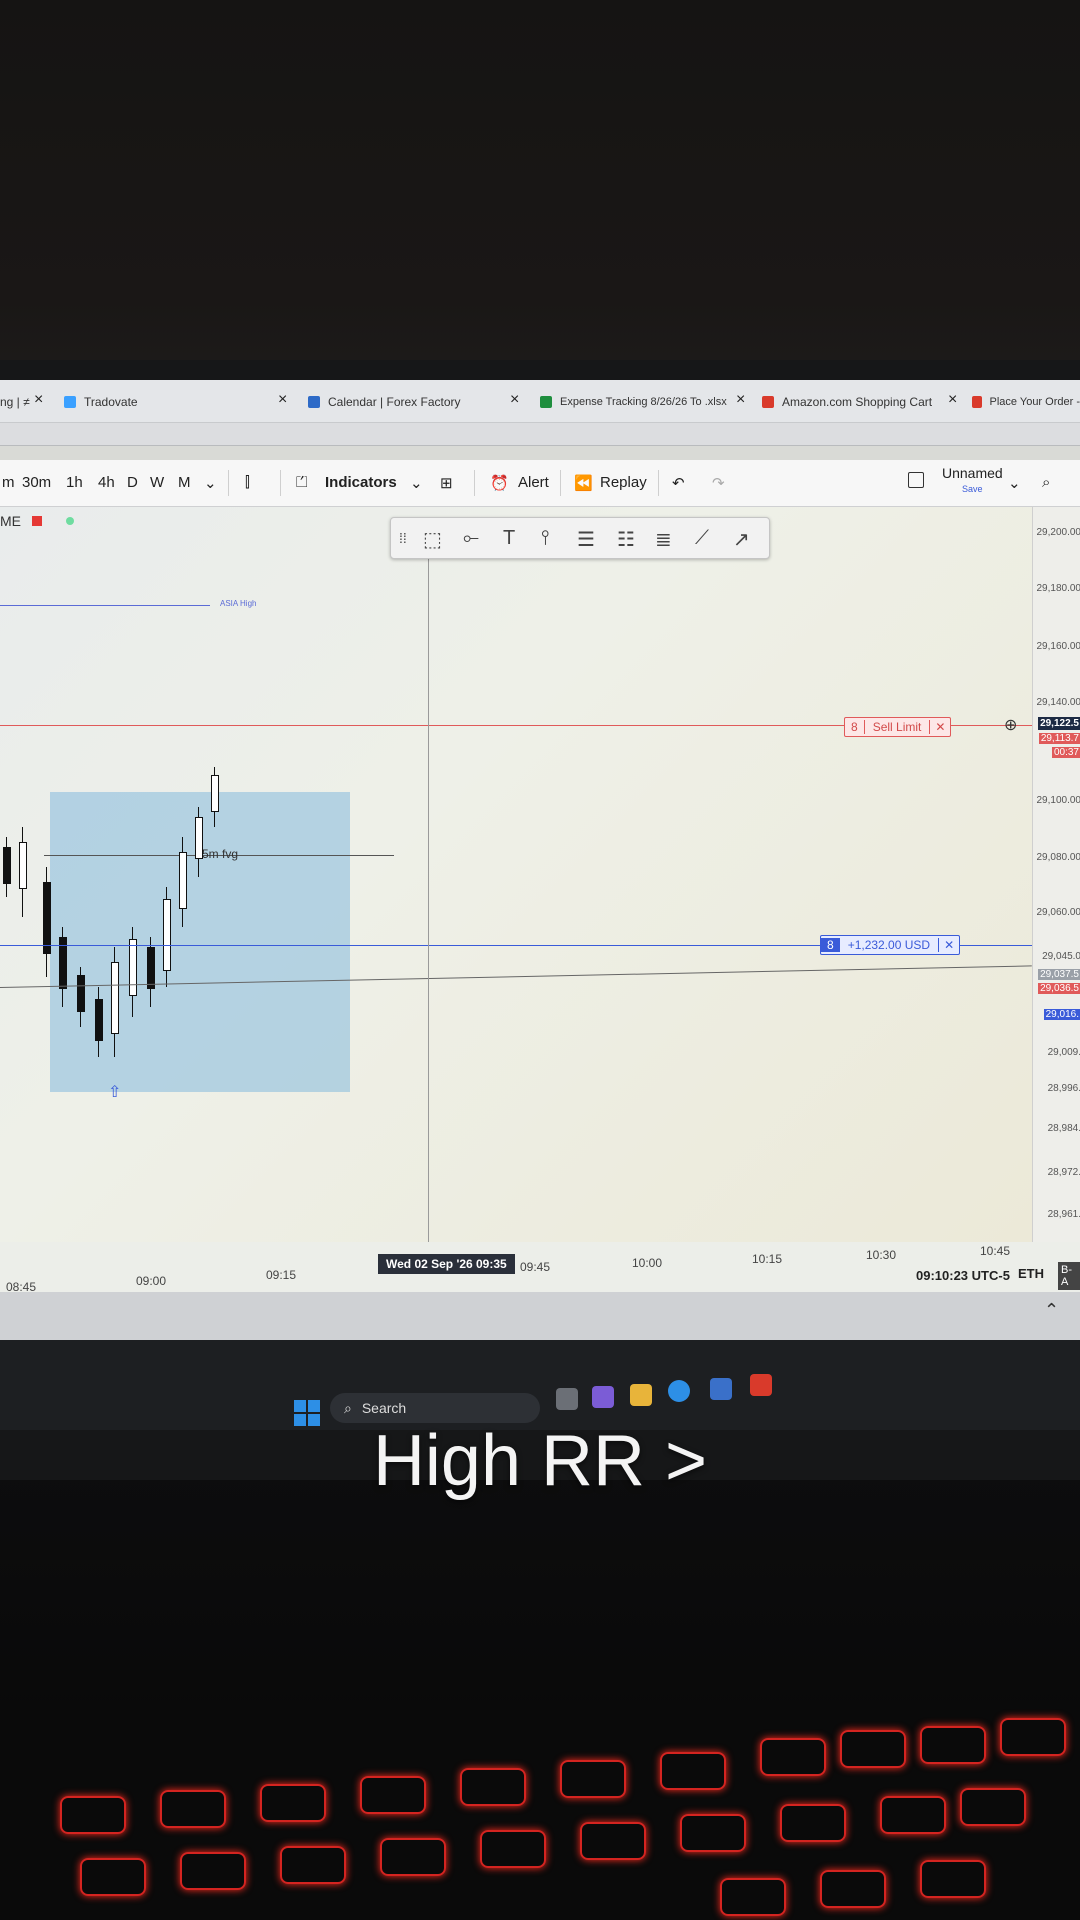 The width and height of the screenshot is (1080, 1920). I want to click on trendline-tool-icon: ⟋, so click(702, 538).